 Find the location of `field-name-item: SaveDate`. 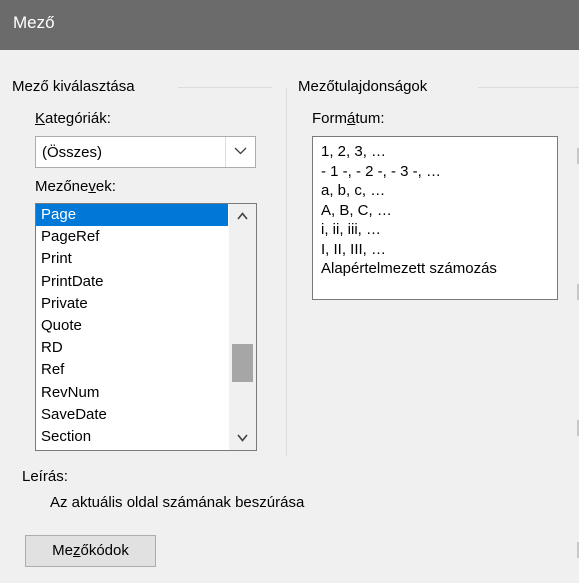

field-name-item: SaveDate is located at coordinates (132, 415).